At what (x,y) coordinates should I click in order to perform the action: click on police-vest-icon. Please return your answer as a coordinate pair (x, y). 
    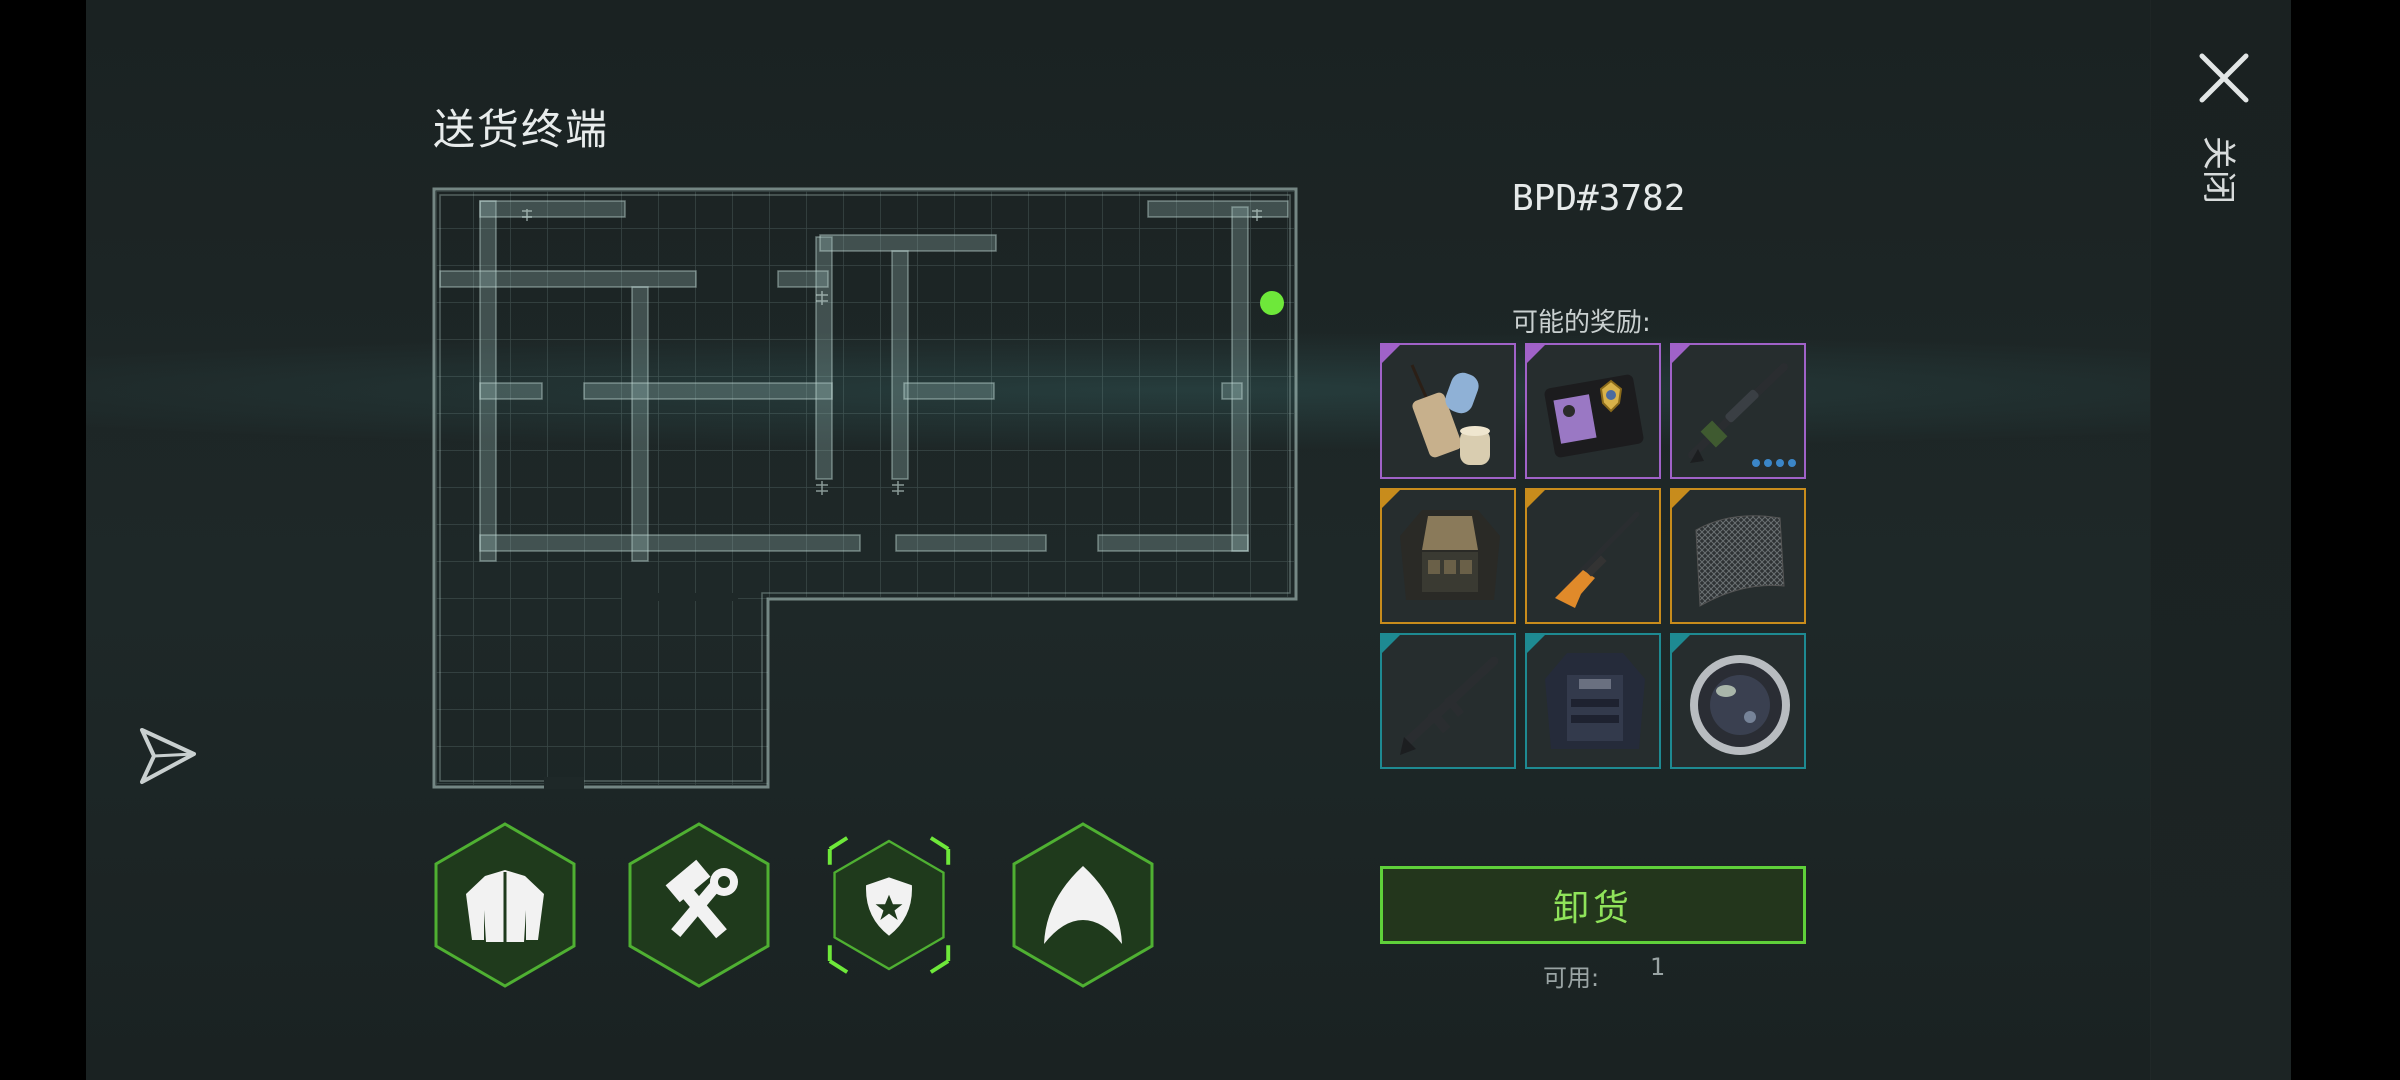
    Looking at the image, I should click on (1595, 701).